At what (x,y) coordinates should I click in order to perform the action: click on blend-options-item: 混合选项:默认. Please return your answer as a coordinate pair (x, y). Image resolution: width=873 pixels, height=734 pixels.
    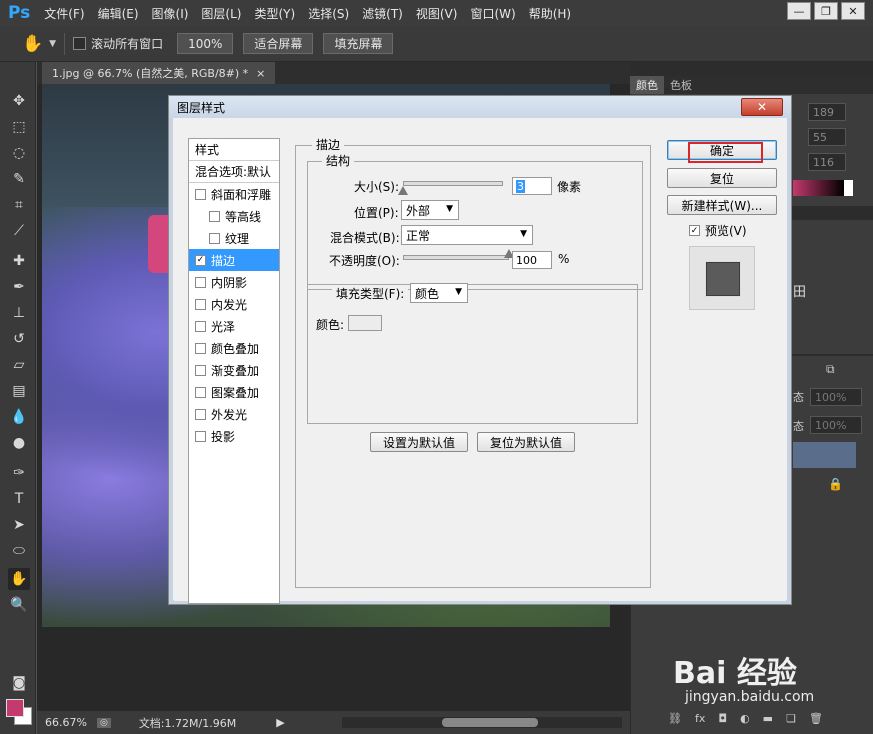
    Looking at the image, I should click on (234, 172).